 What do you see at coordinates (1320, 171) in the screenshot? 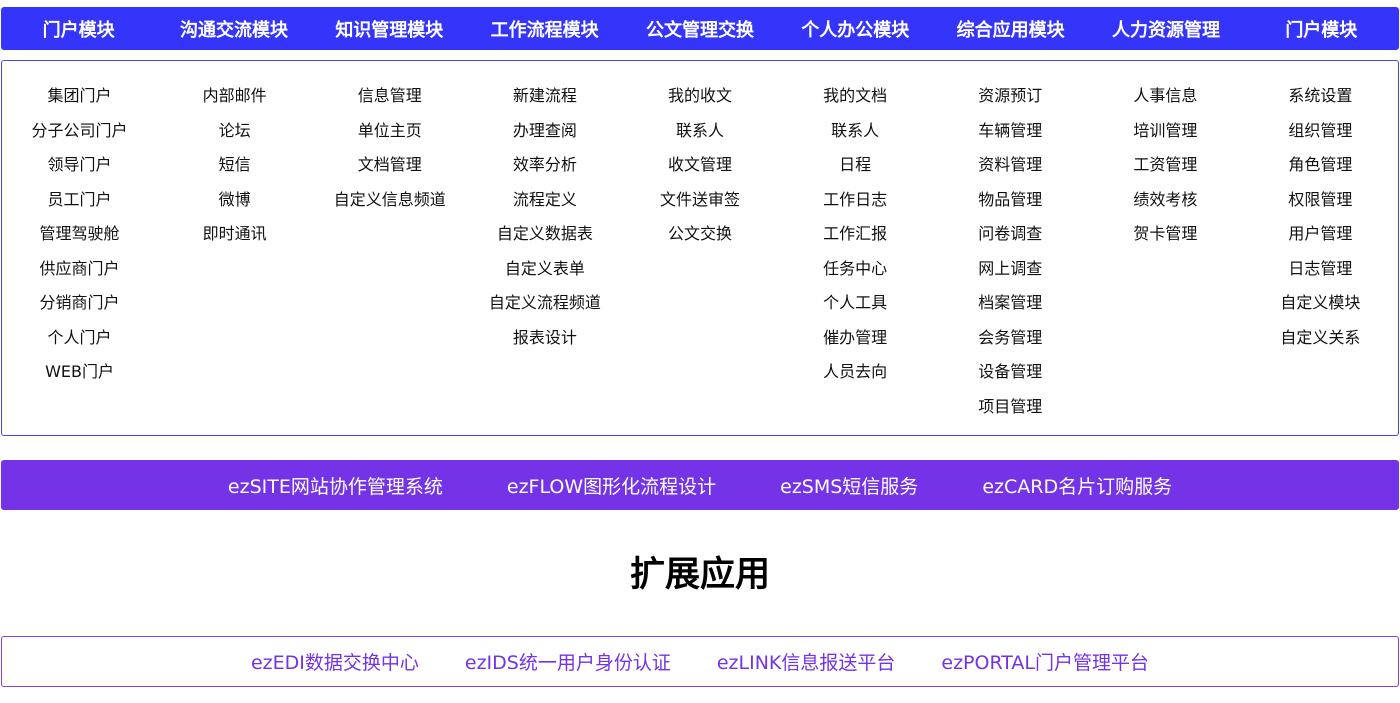
I see `list-item: 角色管理` at bounding box center [1320, 171].